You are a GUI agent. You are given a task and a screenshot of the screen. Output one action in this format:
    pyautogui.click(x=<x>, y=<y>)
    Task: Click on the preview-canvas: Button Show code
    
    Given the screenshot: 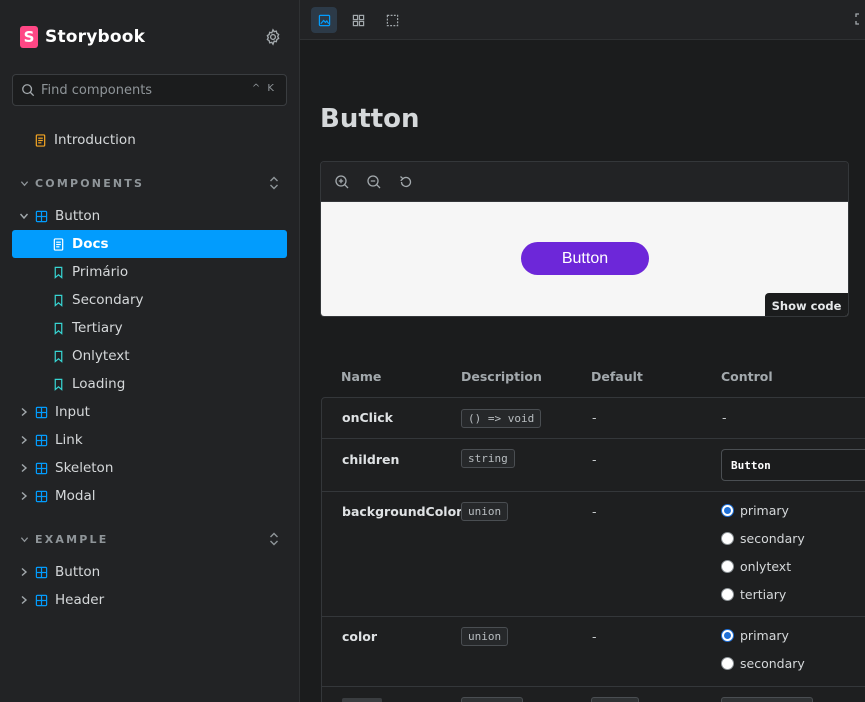 What is the action you would take?
    pyautogui.click(x=584, y=259)
    